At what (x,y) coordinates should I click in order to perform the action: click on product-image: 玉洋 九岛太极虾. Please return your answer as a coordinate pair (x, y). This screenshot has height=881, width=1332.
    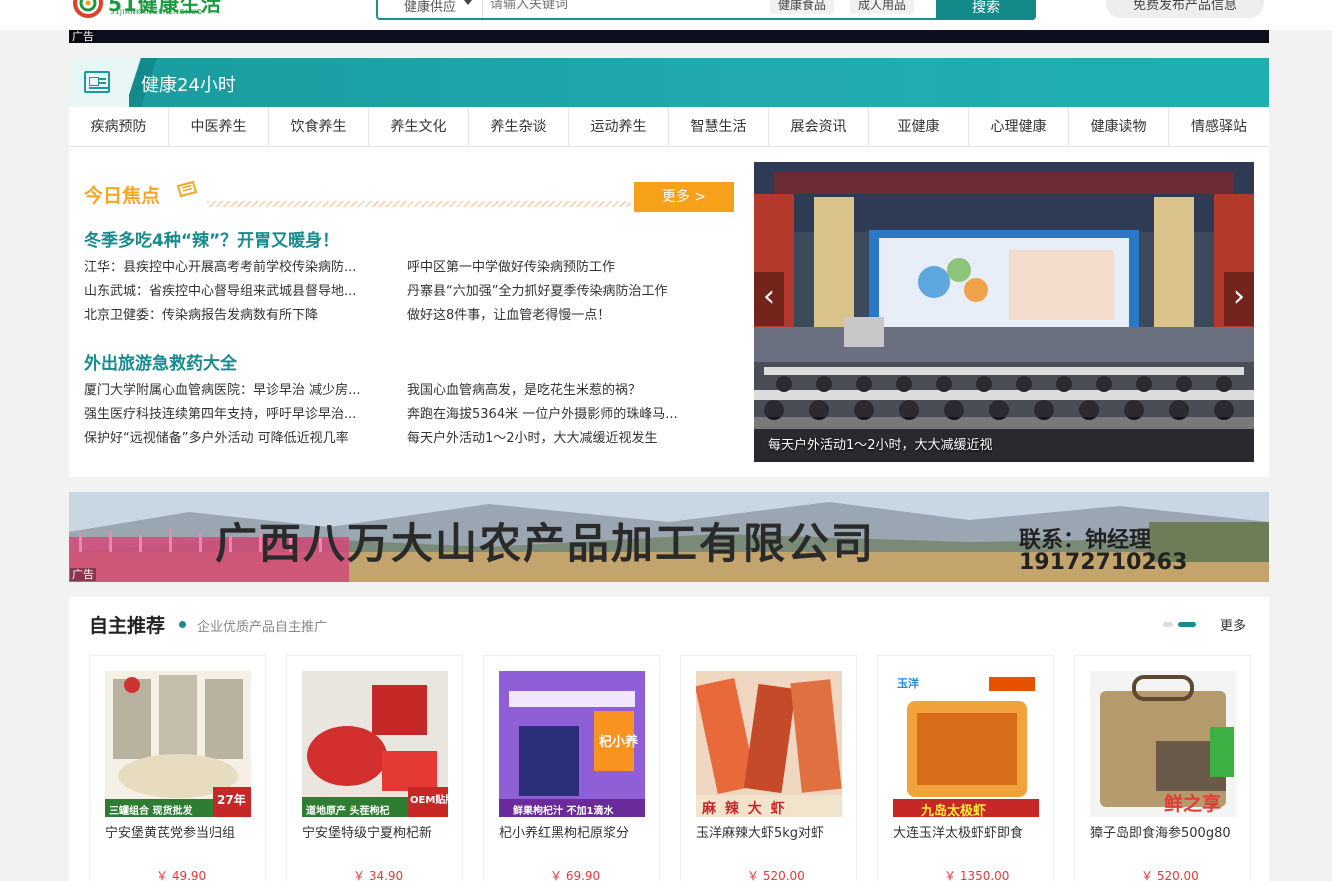
    Looking at the image, I should click on (966, 744).